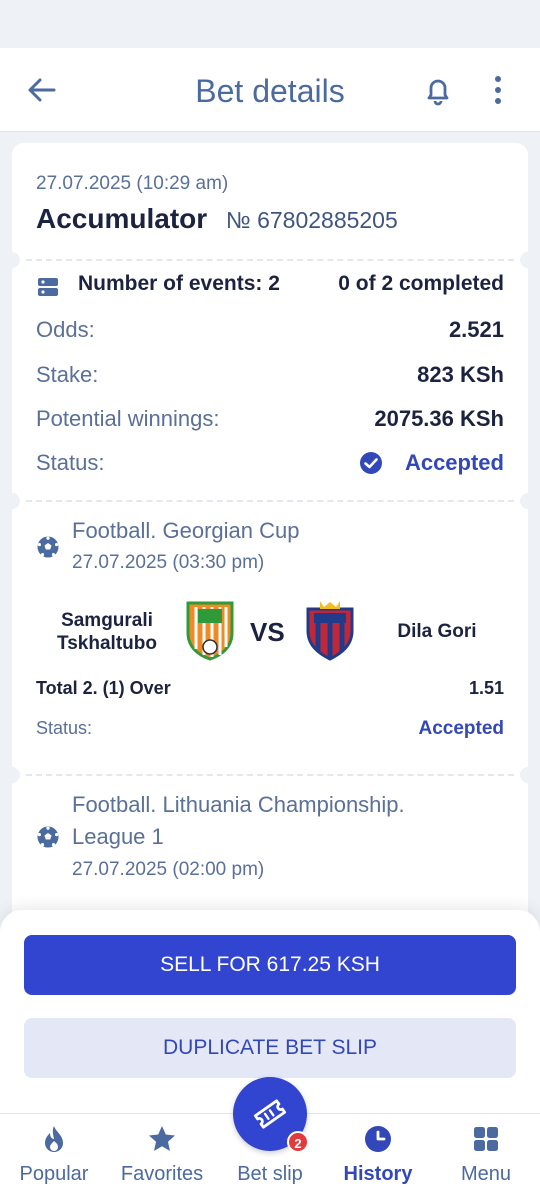 The width and height of the screenshot is (540, 1200). What do you see at coordinates (128, 418) in the screenshot?
I see `winnings-label: Potential winnings:` at bounding box center [128, 418].